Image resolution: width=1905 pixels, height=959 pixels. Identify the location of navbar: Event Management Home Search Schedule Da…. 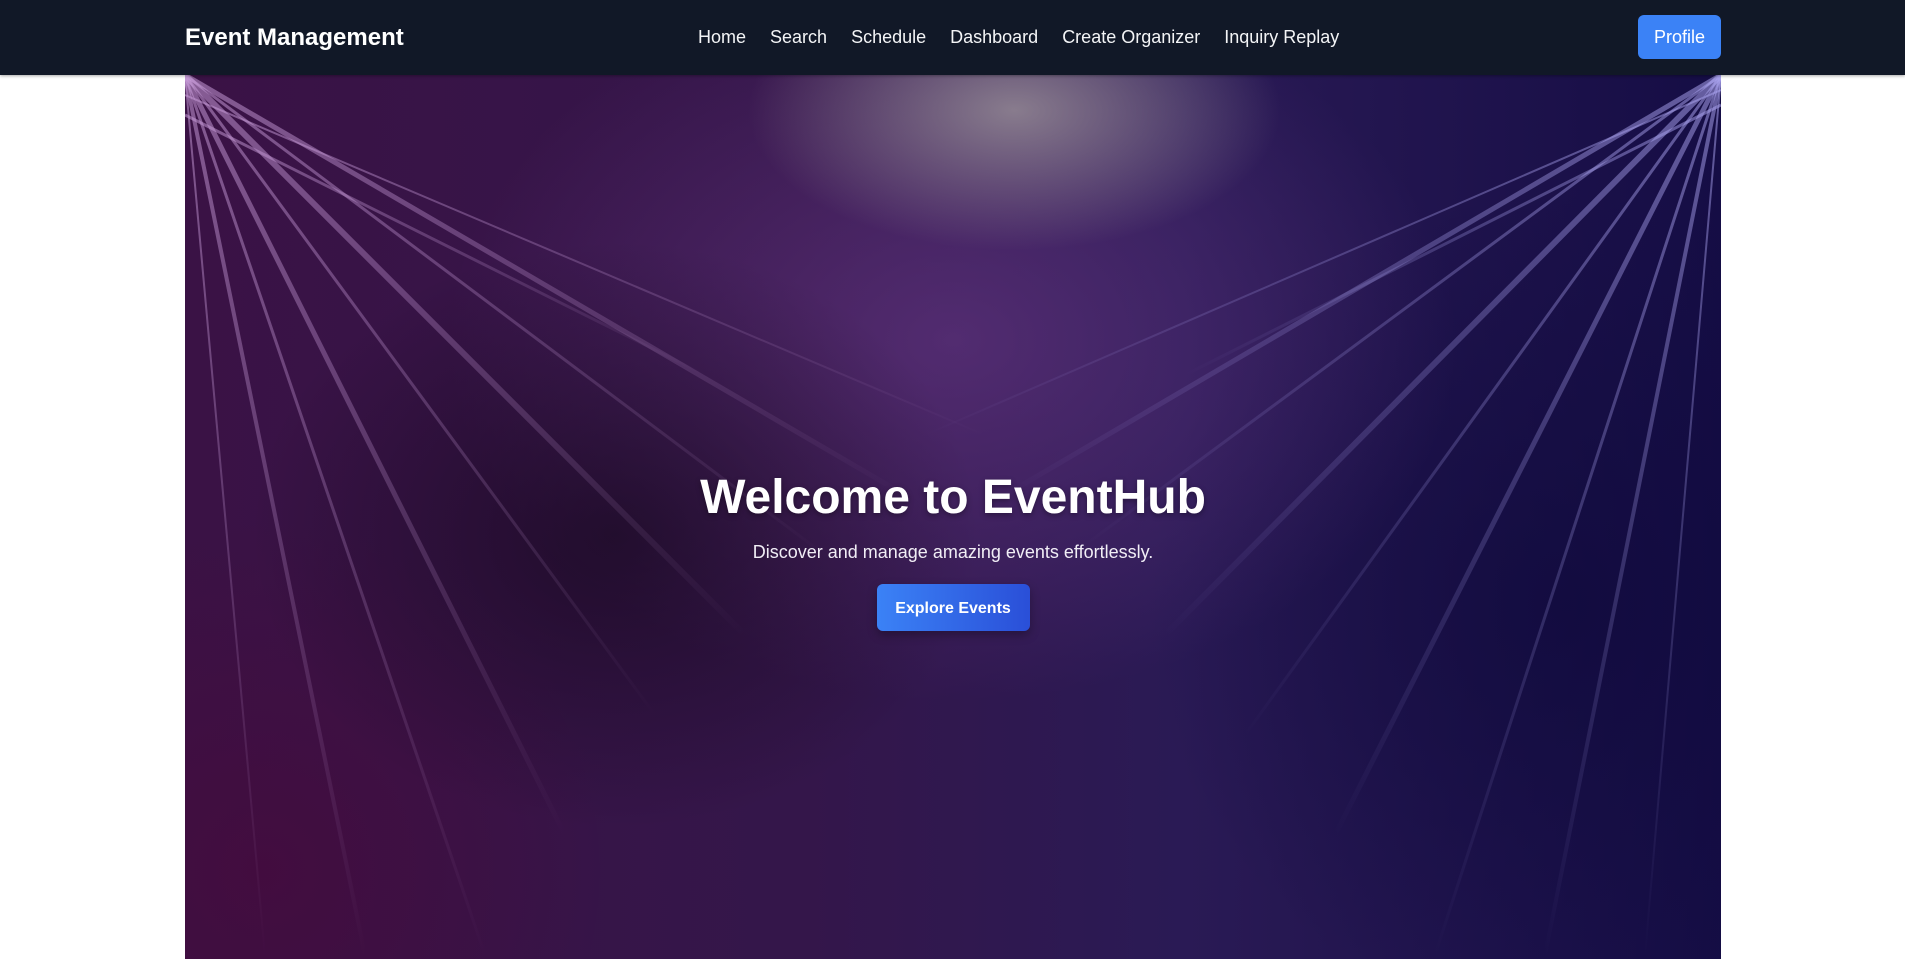
(952, 37).